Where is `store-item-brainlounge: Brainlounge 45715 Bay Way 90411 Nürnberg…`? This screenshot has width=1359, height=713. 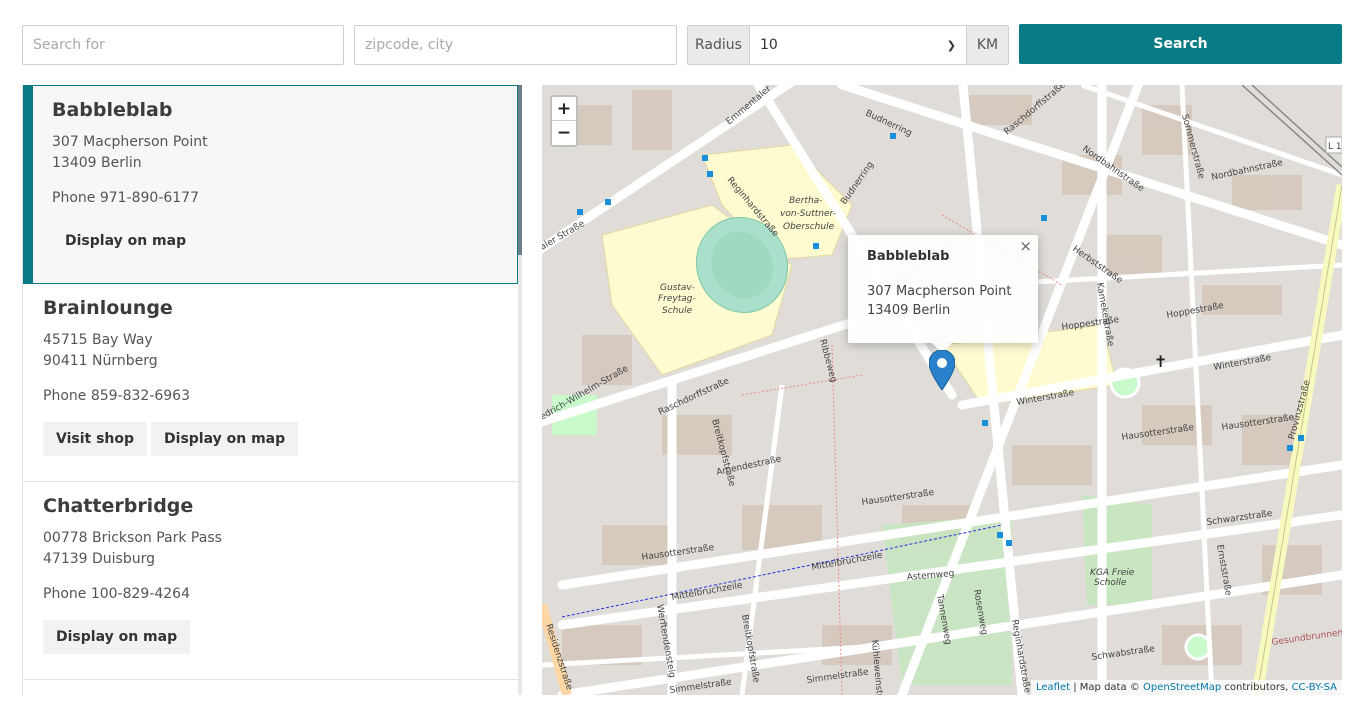 store-item-brainlounge: Brainlounge 45715 Bay Way 90411 Nürnberg… is located at coordinates (270, 383).